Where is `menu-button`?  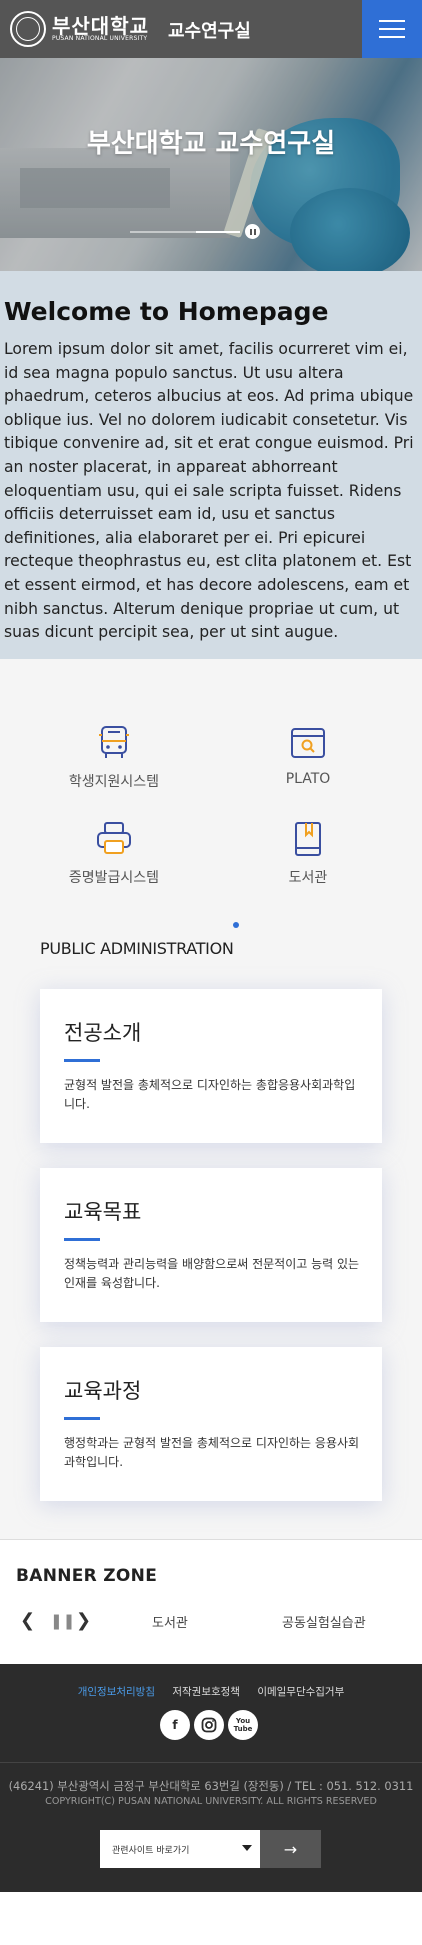 menu-button is located at coordinates (392, 29).